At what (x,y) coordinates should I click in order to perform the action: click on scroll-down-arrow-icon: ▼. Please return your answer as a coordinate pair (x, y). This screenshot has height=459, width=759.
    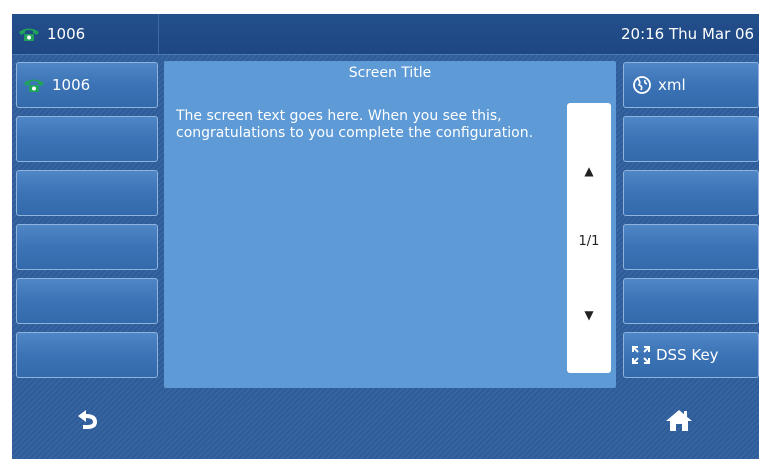
    Looking at the image, I should click on (589, 315).